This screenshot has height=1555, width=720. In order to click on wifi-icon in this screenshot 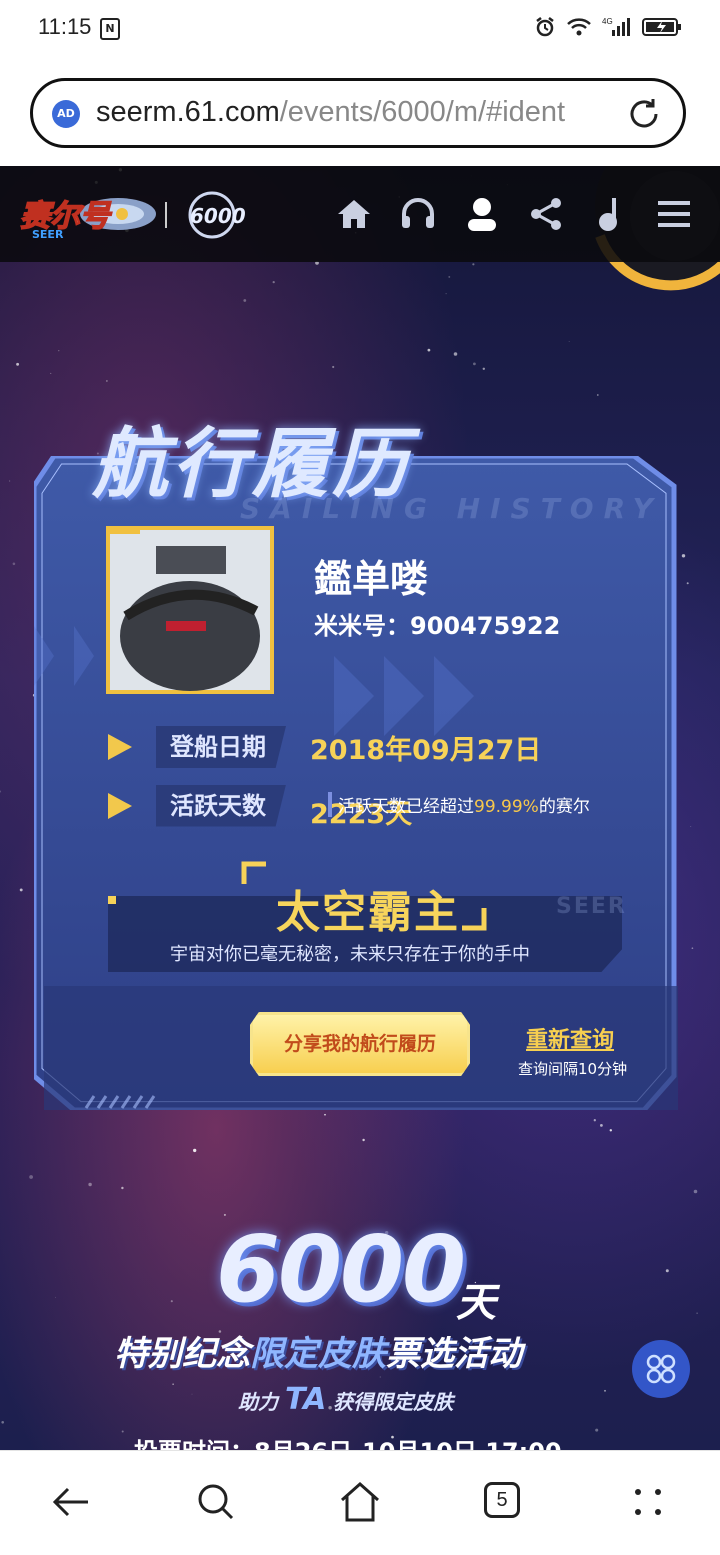, I will do `click(579, 27)`.